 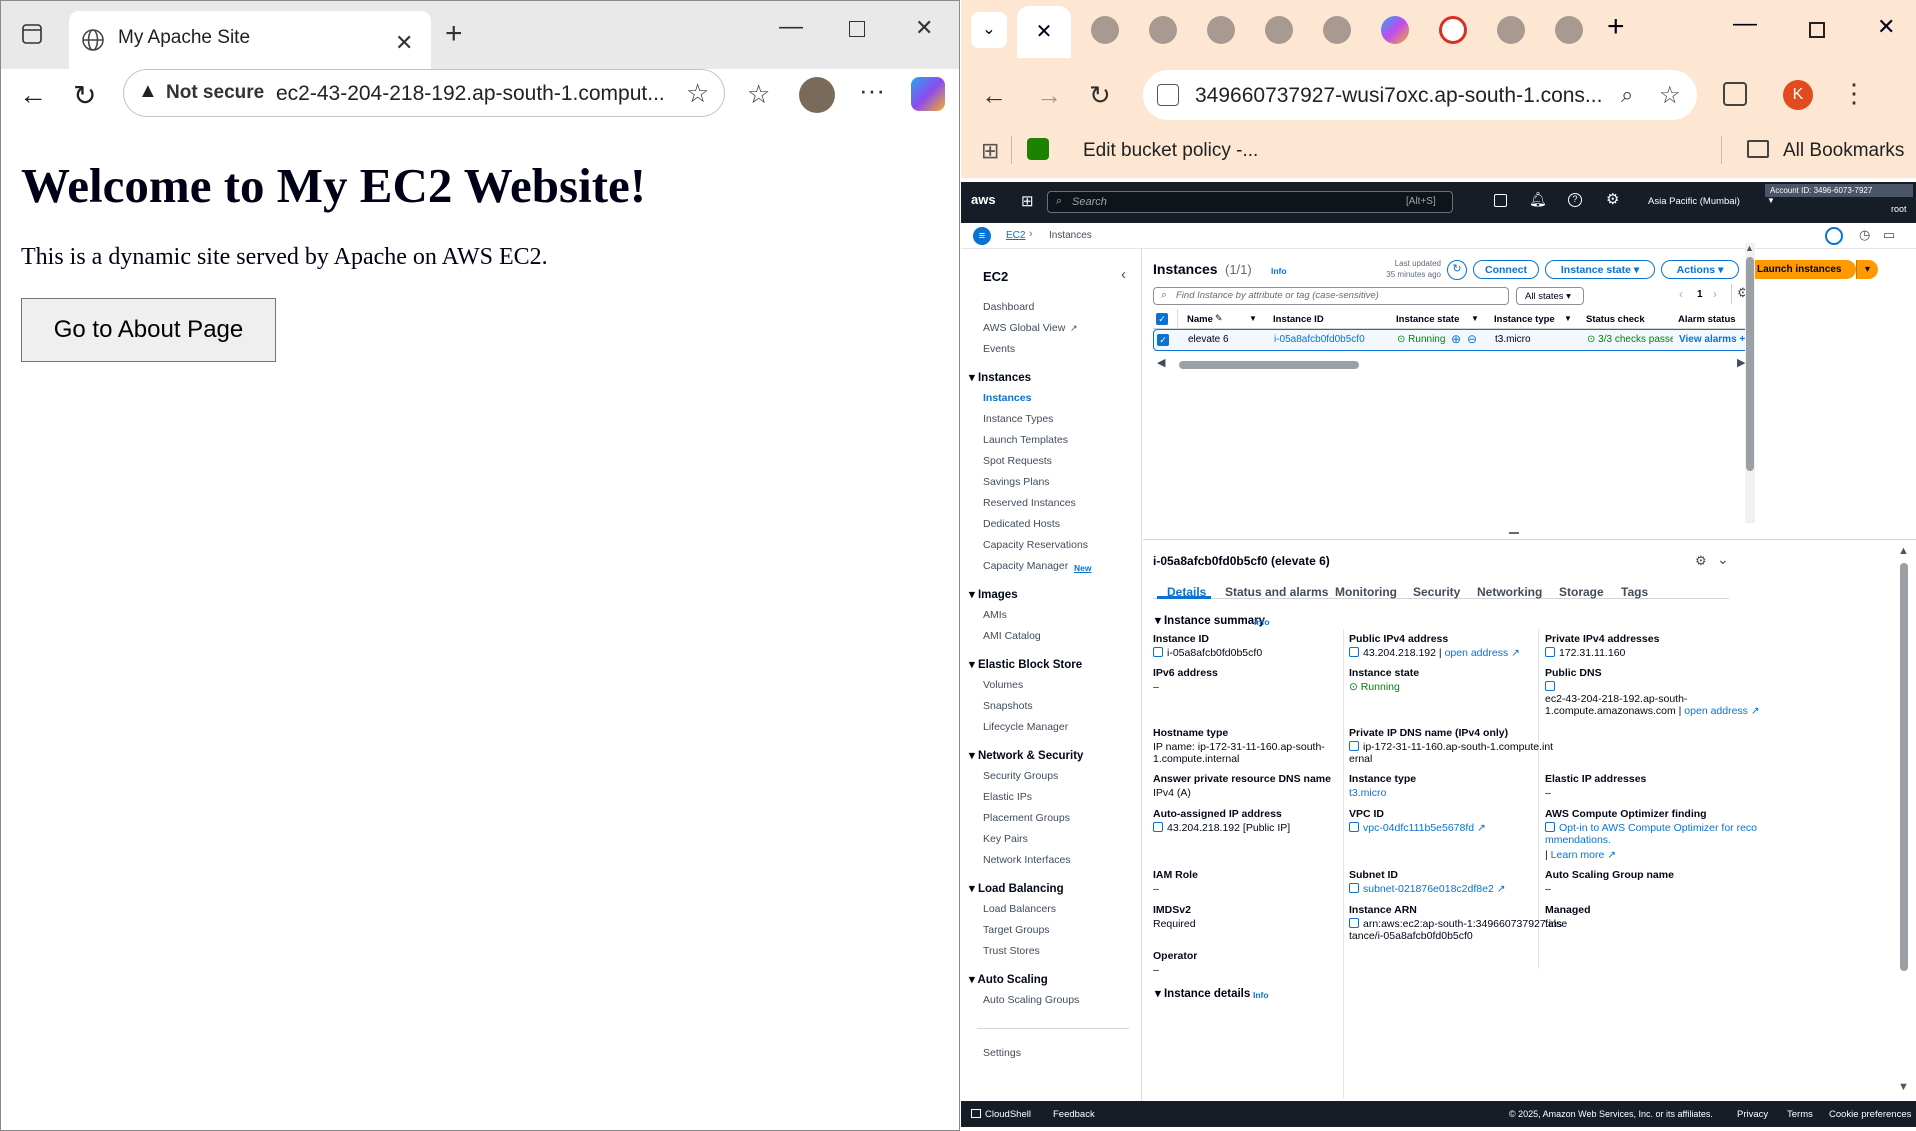 What do you see at coordinates (1500, 200) in the screenshot?
I see `cloudshell-icon` at bounding box center [1500, 200].